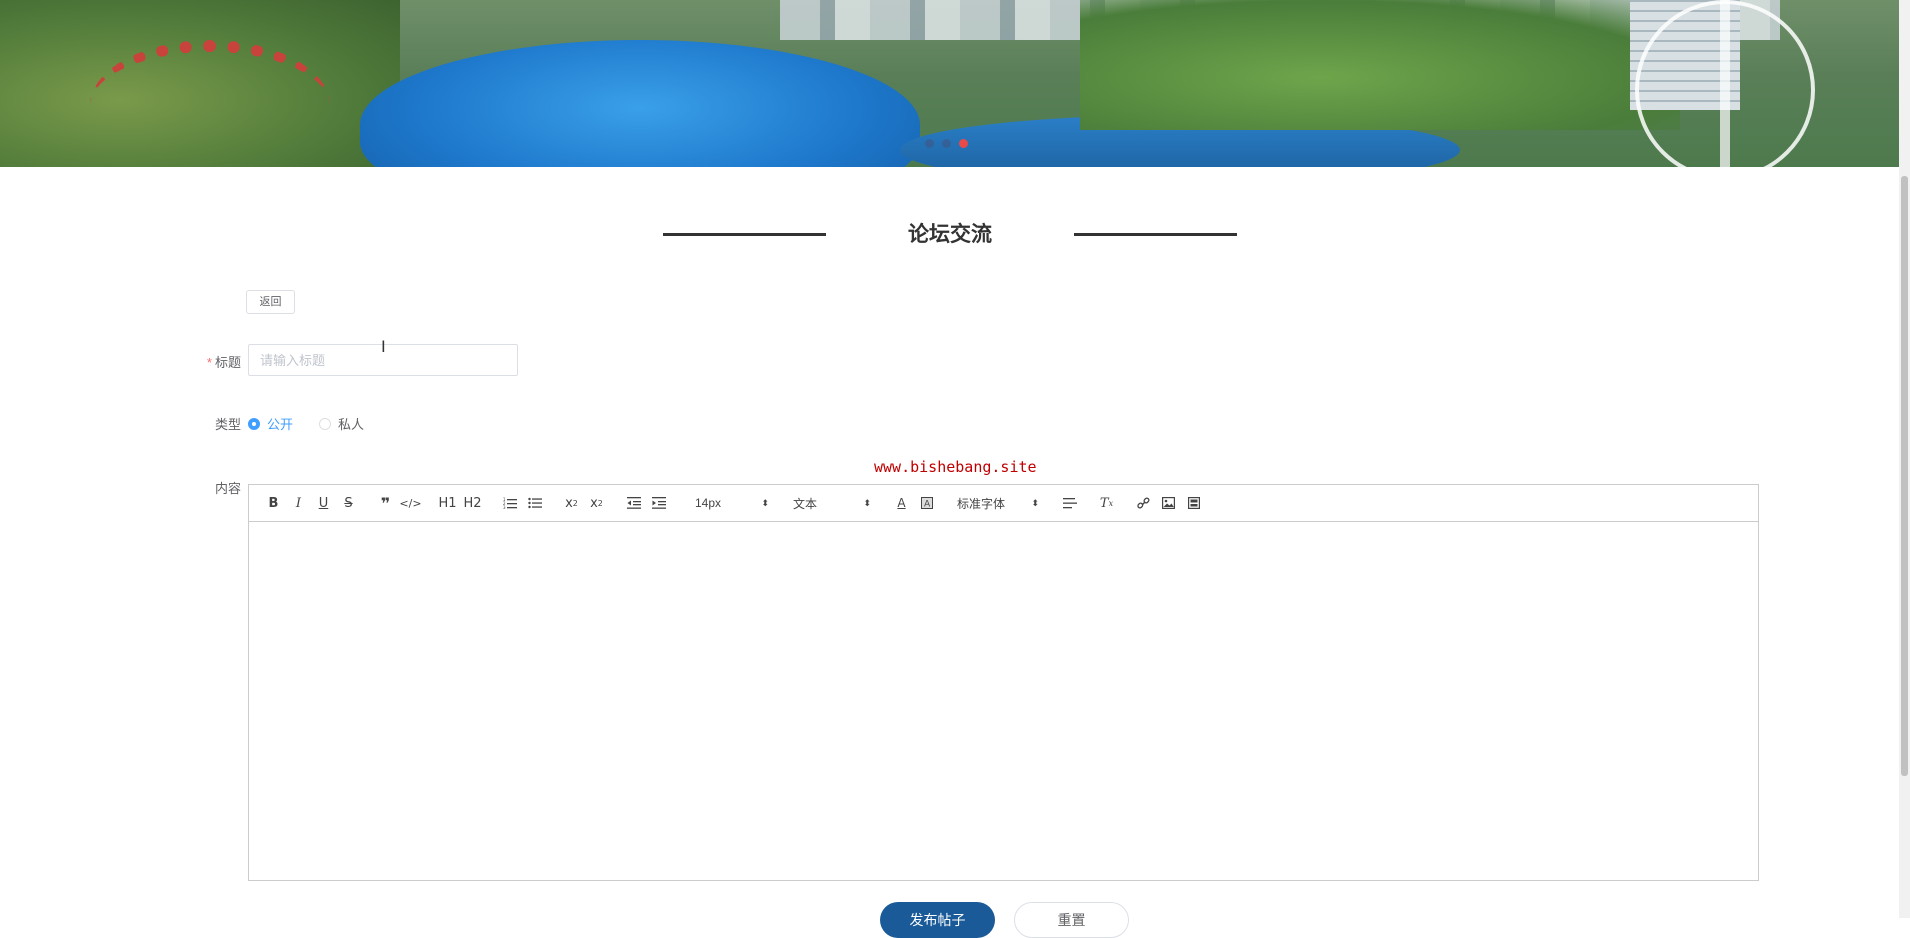  I want to click on type-radio-group: 公开 私人, so click(306, 423).